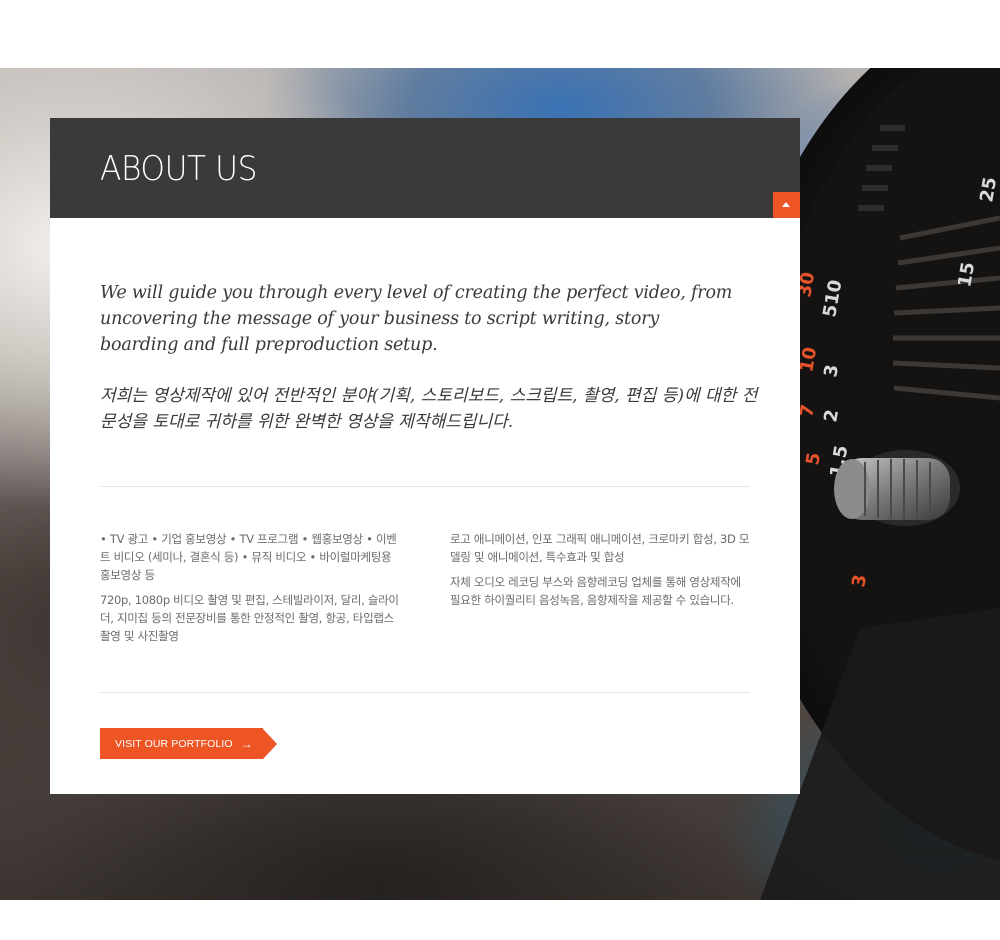 This screenshot has height=940, width=1000. What do you see at coordinates (269, 743) in the screenshot?
I see `button-arrow-tip` at bounding box center [269, 743].